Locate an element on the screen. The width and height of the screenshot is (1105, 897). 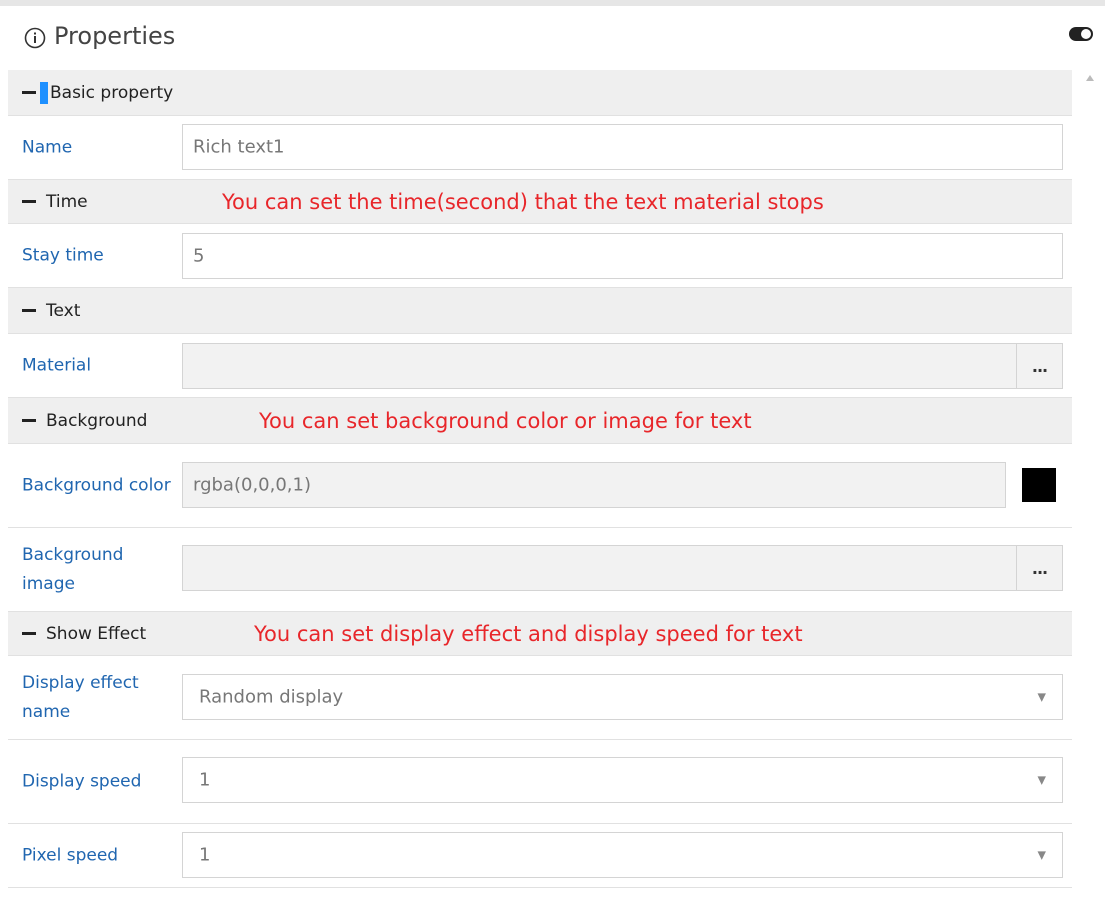
background-color-input: rgba(0,0,0,1) is located at coordinates (594, 485).